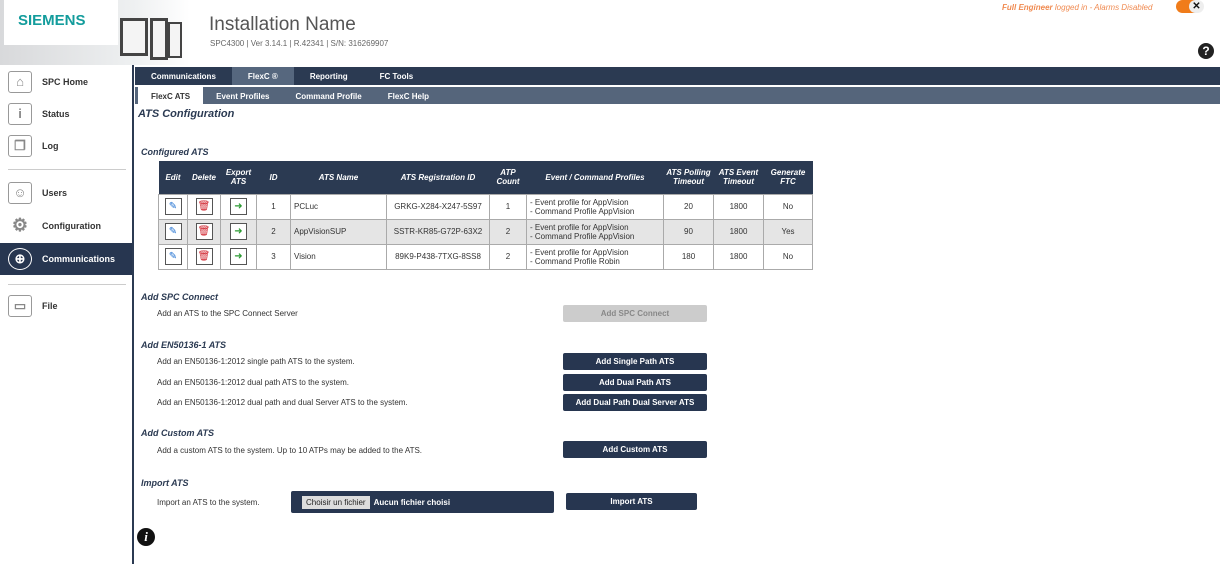 The width and height of the screenshot is (1220, 564). I want to click on tab-fc-tools: FC Tools, so click(397, 76).